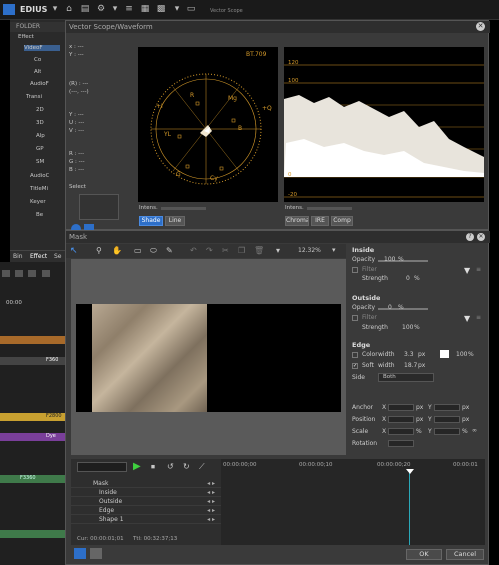 The height and width of the screenshot is (565, 499). What do you see at coordinates (278, 250) in the screenshot?
I see `dropdown-icon: ▾` at bounding box center [278, 250].